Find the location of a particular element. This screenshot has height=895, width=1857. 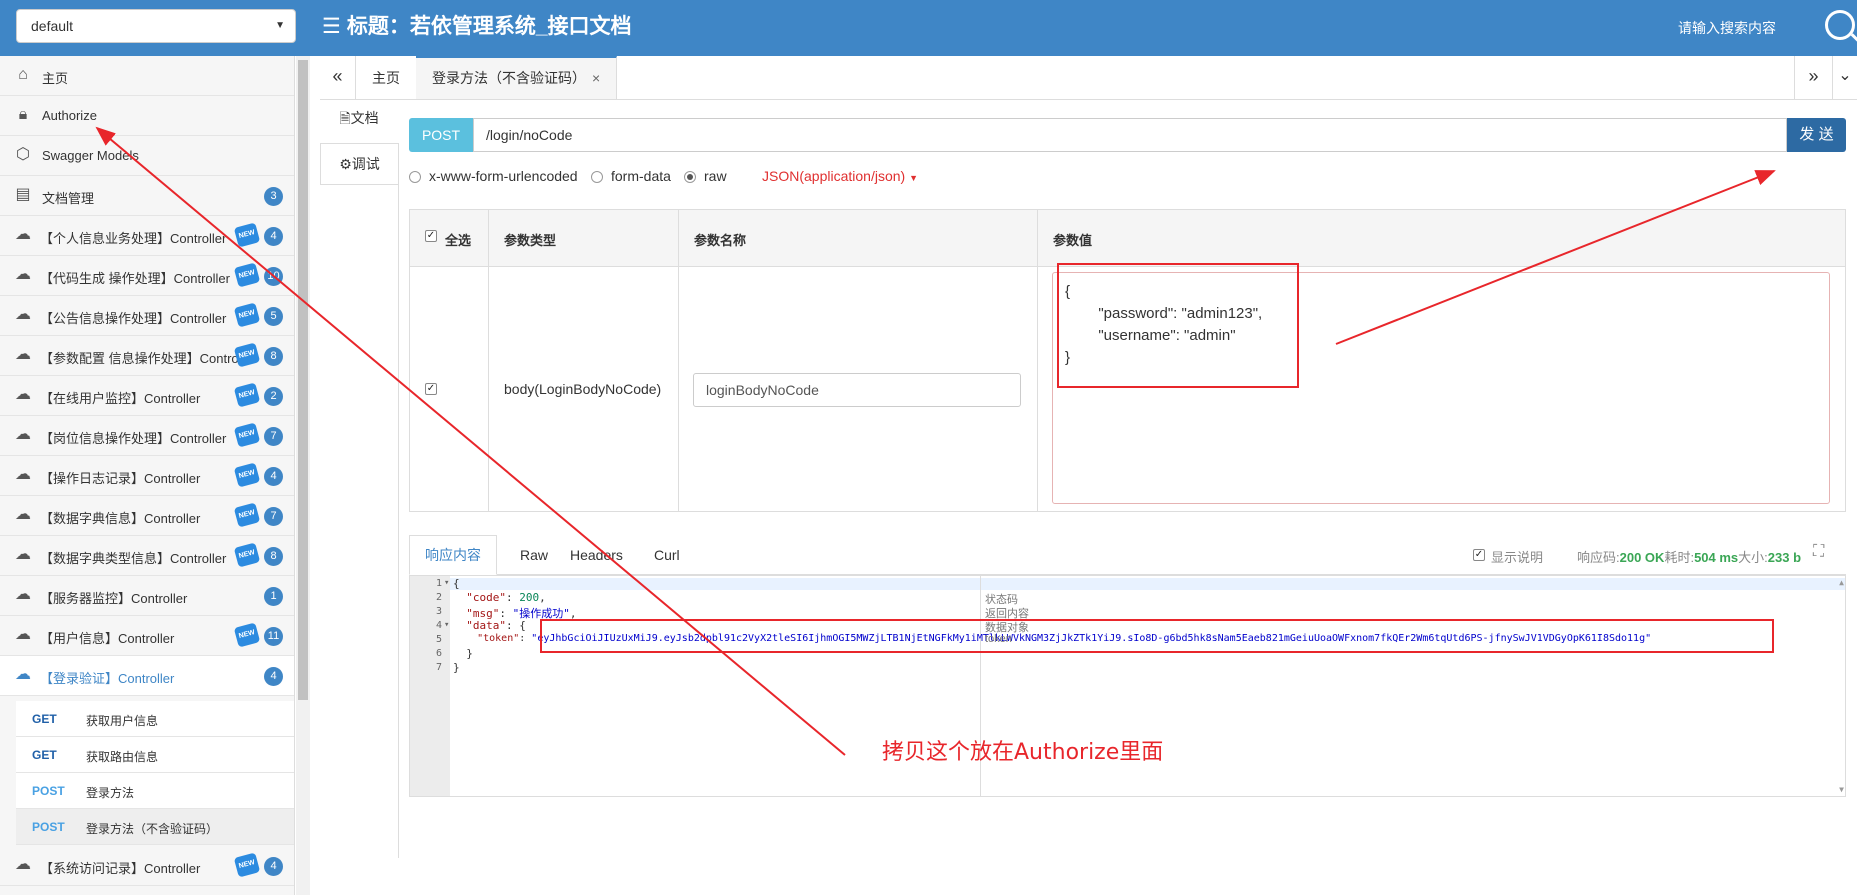

annotation-text: 拷贝这个放在Authorize里面 is located at coordinates (1023, 752).